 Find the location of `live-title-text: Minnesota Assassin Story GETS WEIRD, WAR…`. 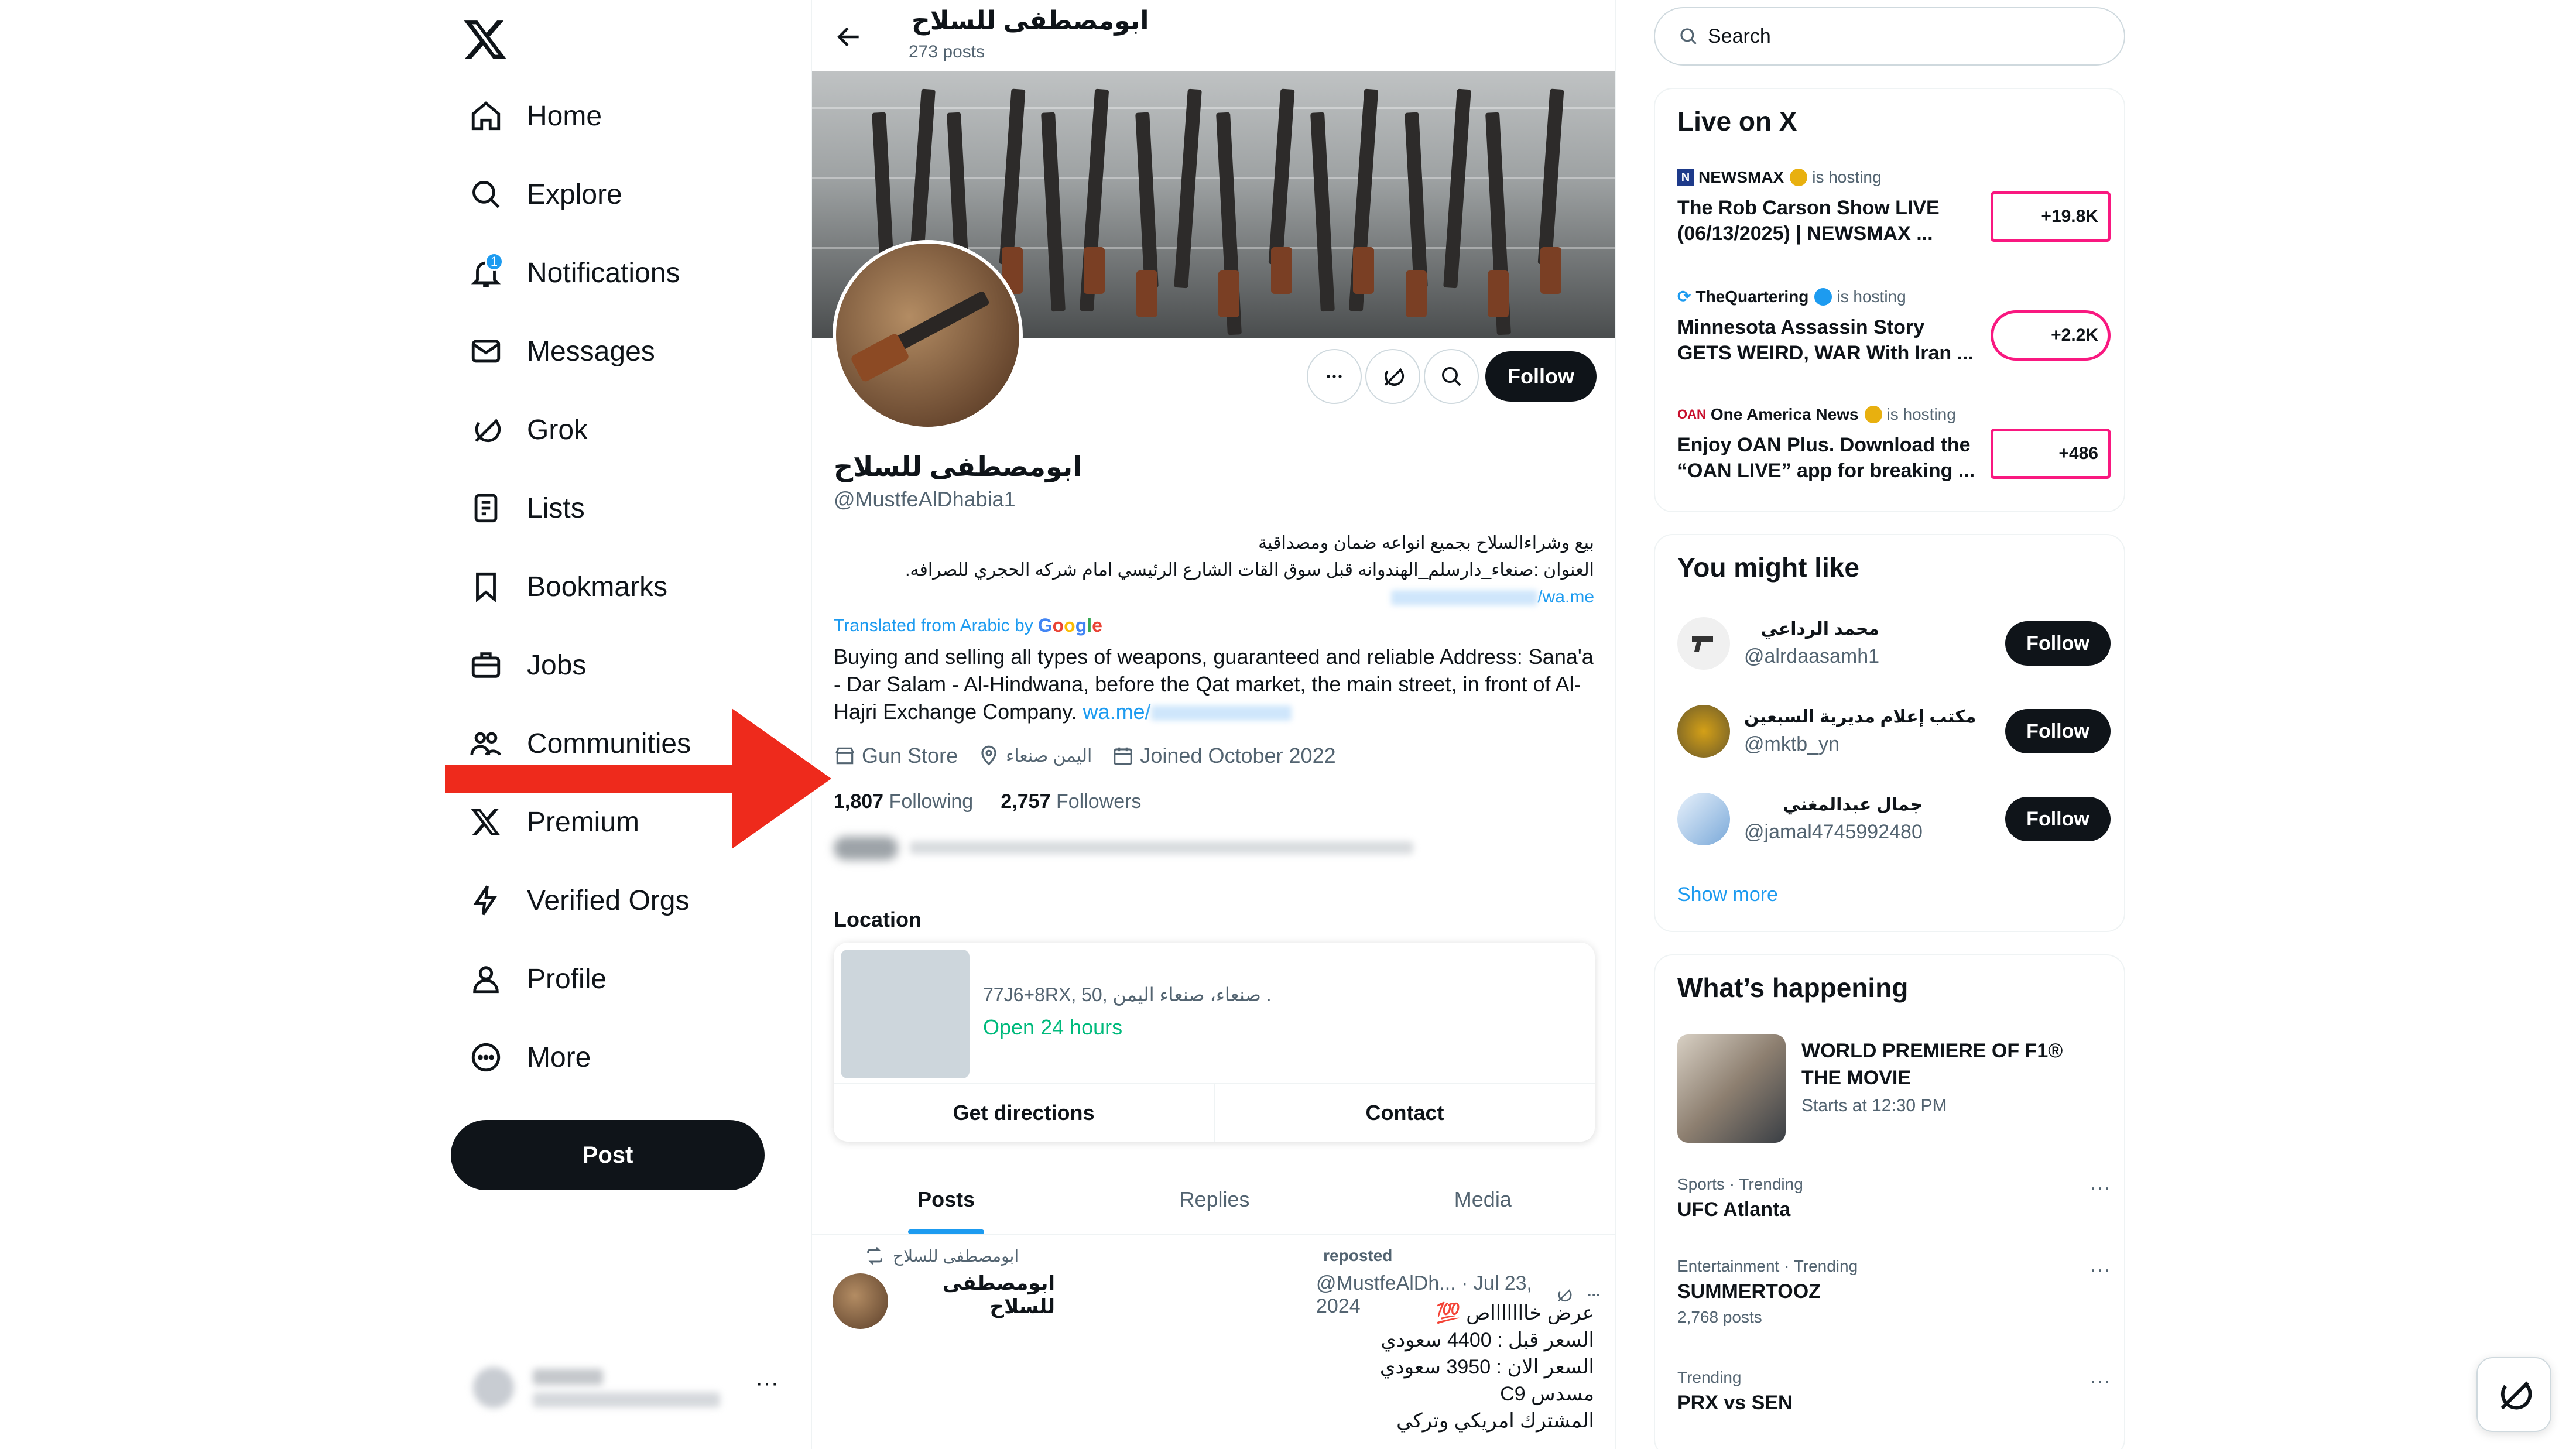

live-title-text: Minnesota Assassin Story GETS WEIRD, WAR… is located at coordinates (1825, 340).